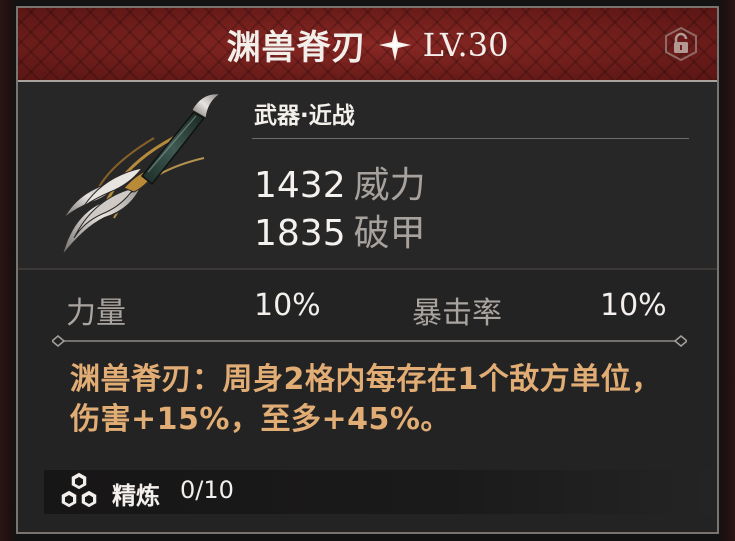  What do you see at coordinates (304, 116) in the screenshot?
I see `weapon-category: 武器·近战` at bounding box center [304, 116].